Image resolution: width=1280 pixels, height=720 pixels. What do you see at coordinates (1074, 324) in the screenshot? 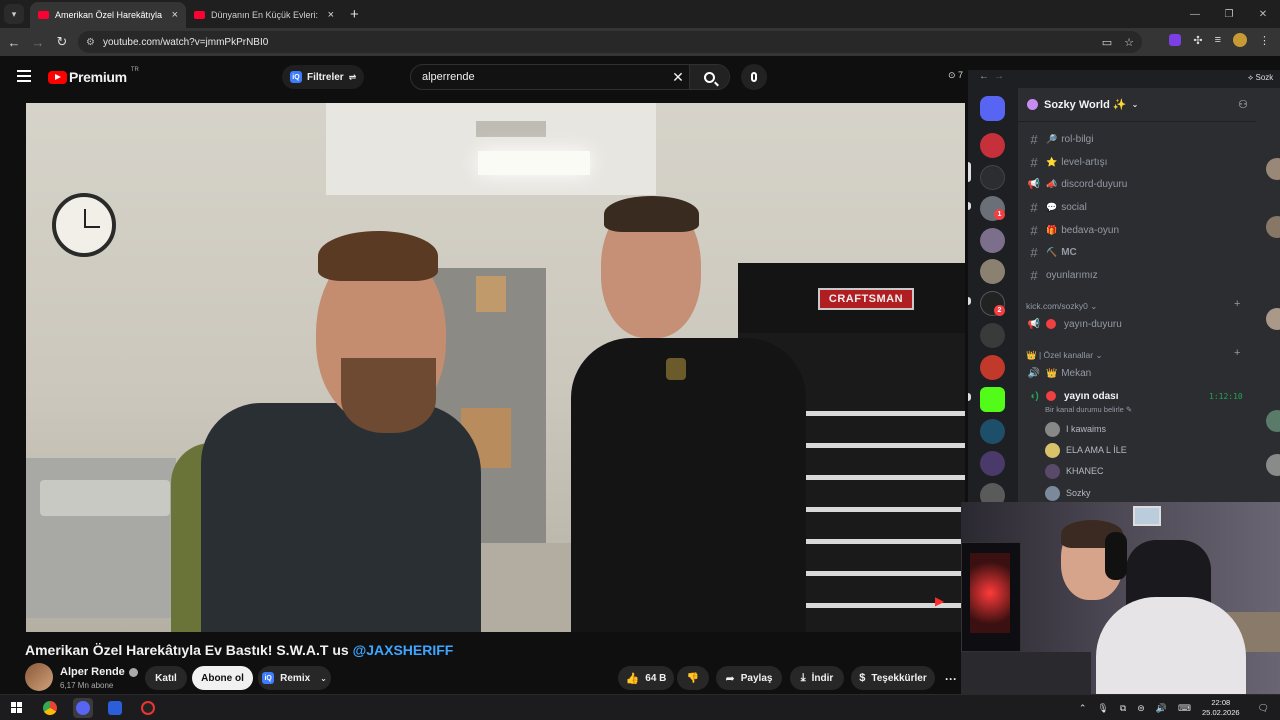
I see `channel-yayin-duyuru: 📢 yayın-duyuru` at bounding box center [1074, 324].